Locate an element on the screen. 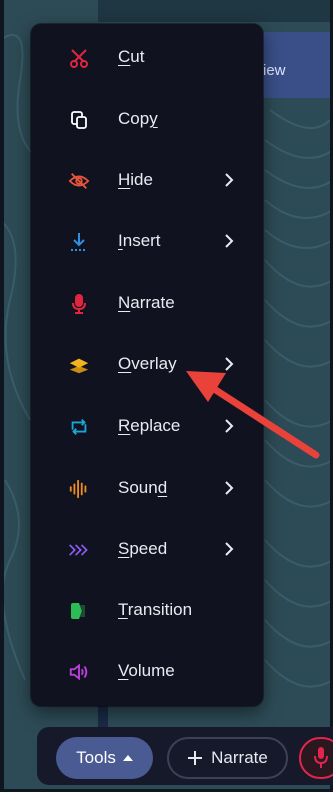 The image size is (333, 792). menu-label-volume: Volume is located at coordinates (146, 670).